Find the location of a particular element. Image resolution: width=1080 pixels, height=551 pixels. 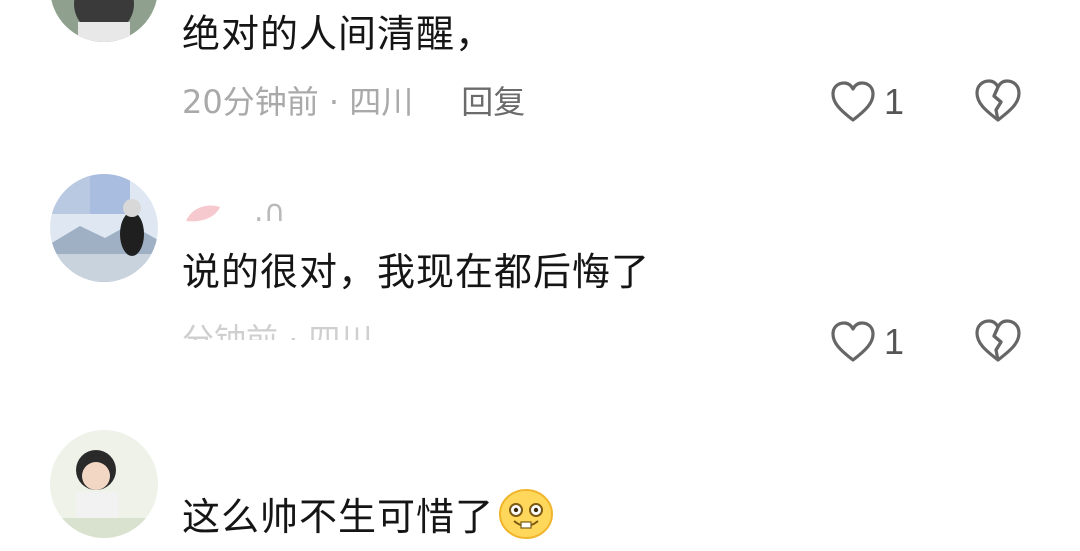

comment-meta: 20分钟前 · 四川 回复 is located at coordinates (353, 102).